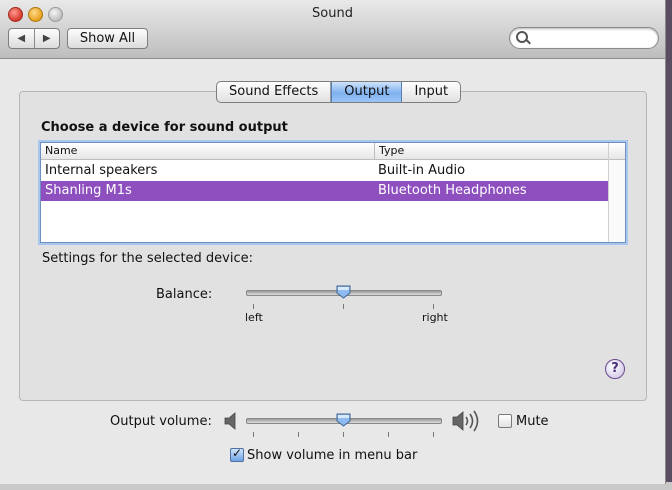  What do you see at coordinates (237, 454) in the screenshot?
I see `show-volume-checkbox` at bounding box center [237, 454].